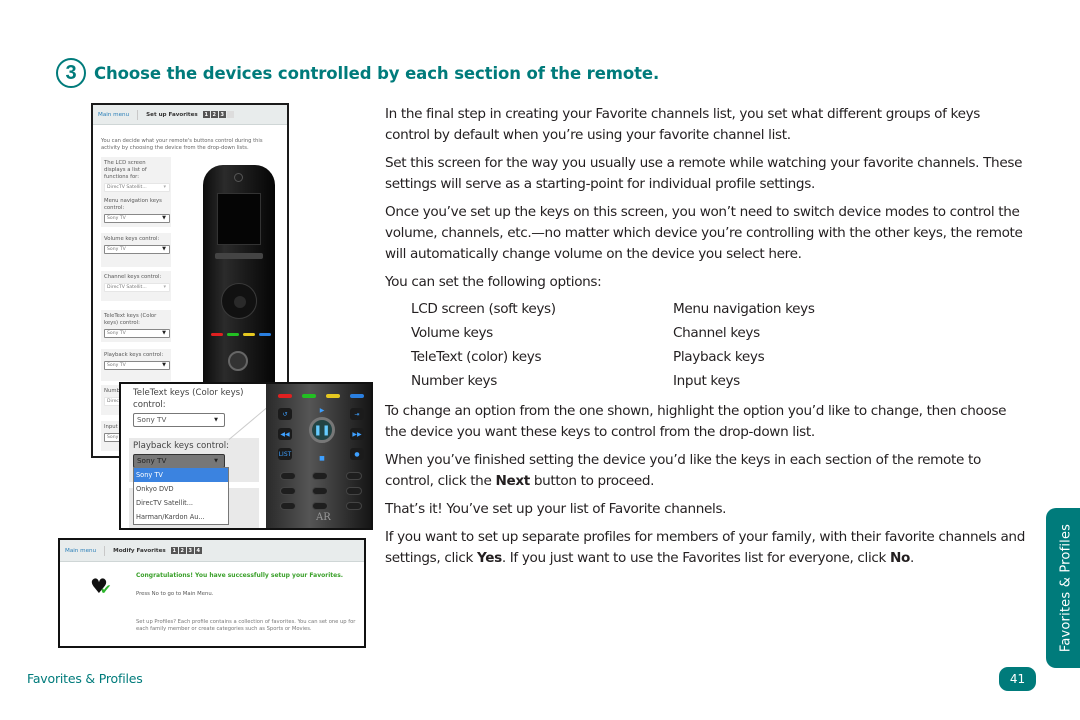 This screenshot has width=1080, height=720. What do you see at coordinates (239, 256) in the screenshot?
I see `remote-soft-keys` at bounding box center [239, 256].